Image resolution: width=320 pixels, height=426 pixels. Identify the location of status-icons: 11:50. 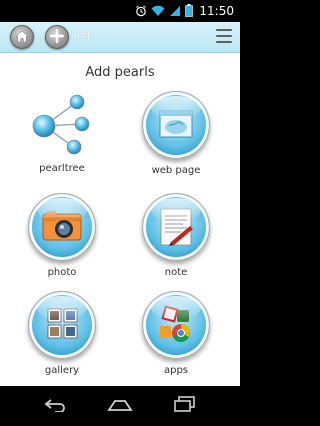
(184, 11).